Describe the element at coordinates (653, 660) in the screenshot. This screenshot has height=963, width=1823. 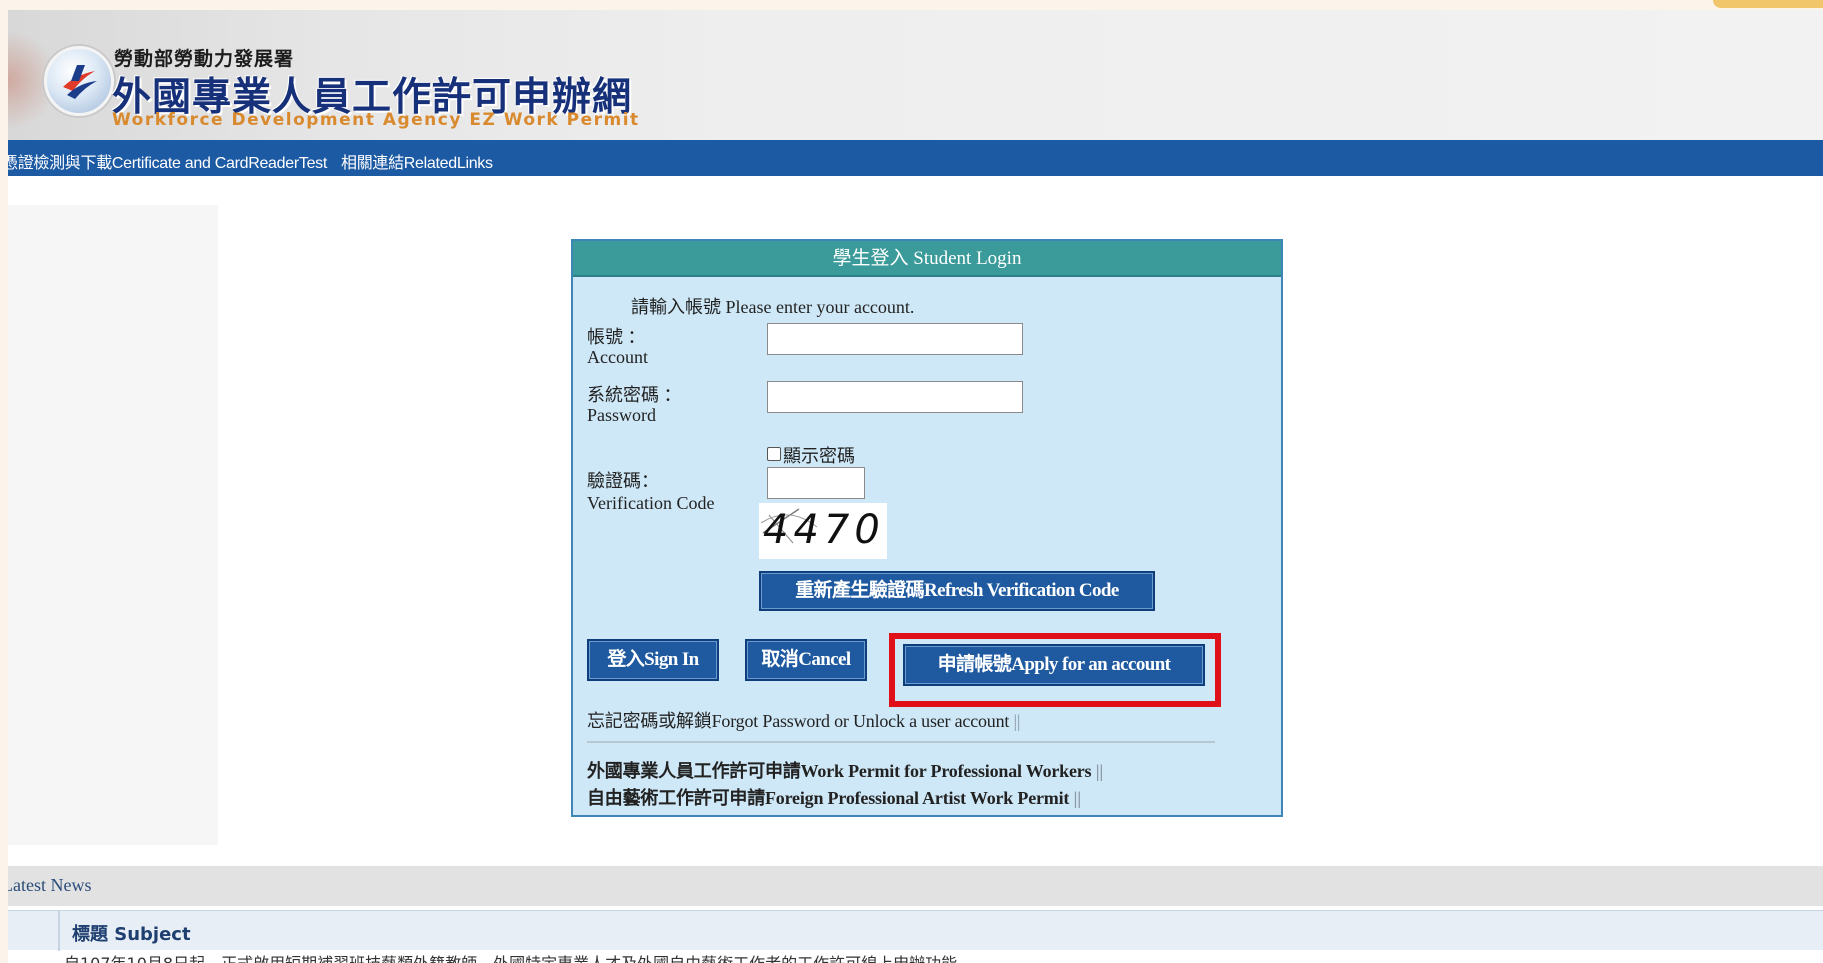
I see `sign-in-button: 登入Sign In` at that location.